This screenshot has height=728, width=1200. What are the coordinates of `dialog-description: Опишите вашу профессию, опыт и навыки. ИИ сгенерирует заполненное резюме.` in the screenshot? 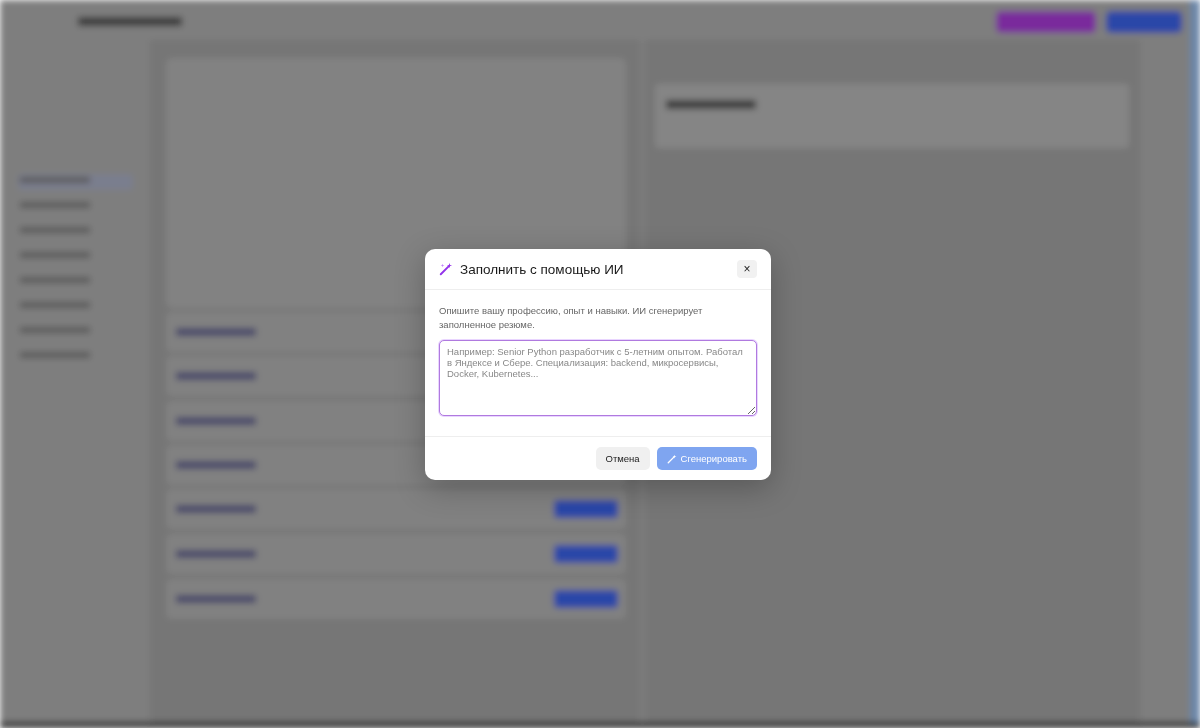 It's located at (571, 317).